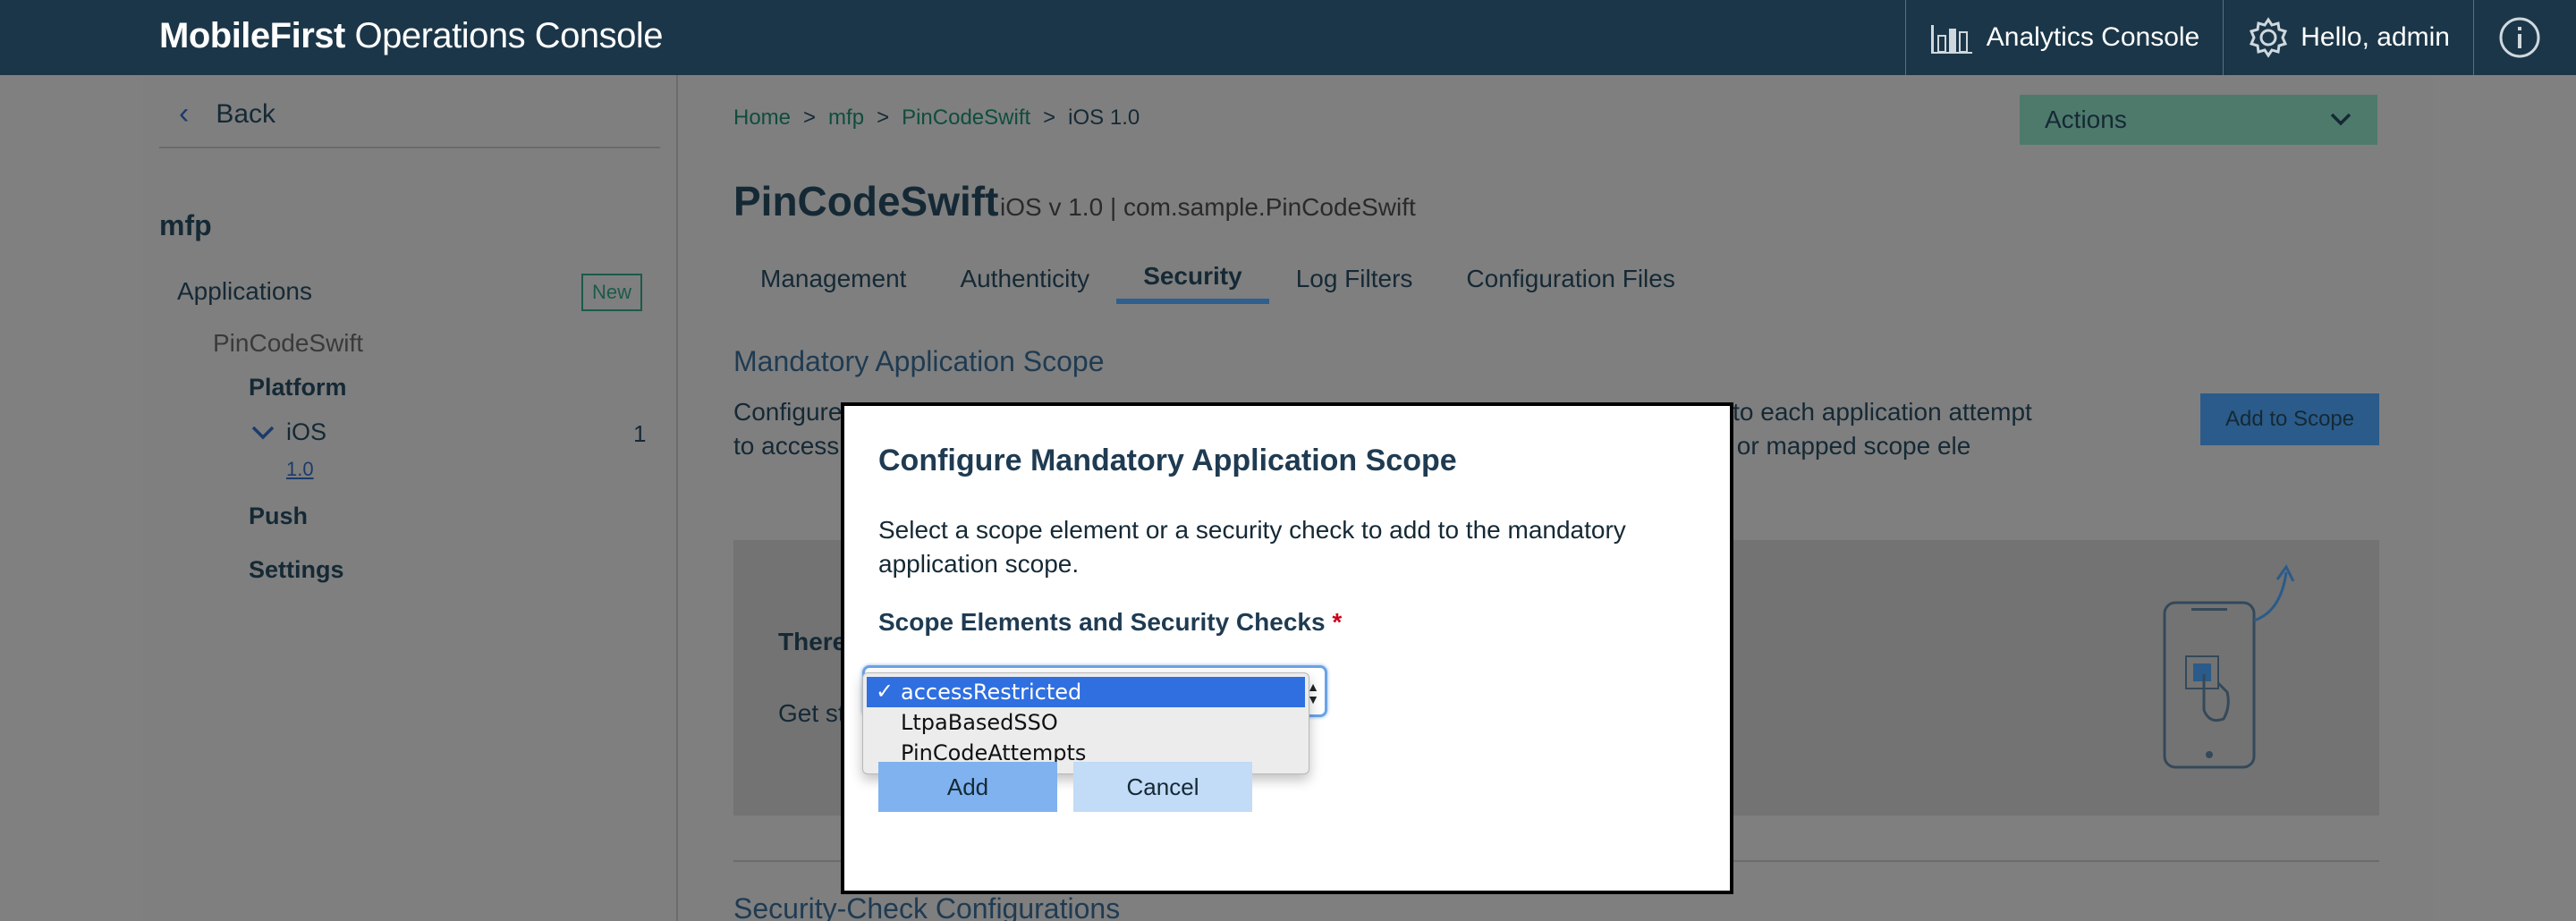  I want to click on analytics-console-label: Analytics Console, so click(2093, 37).